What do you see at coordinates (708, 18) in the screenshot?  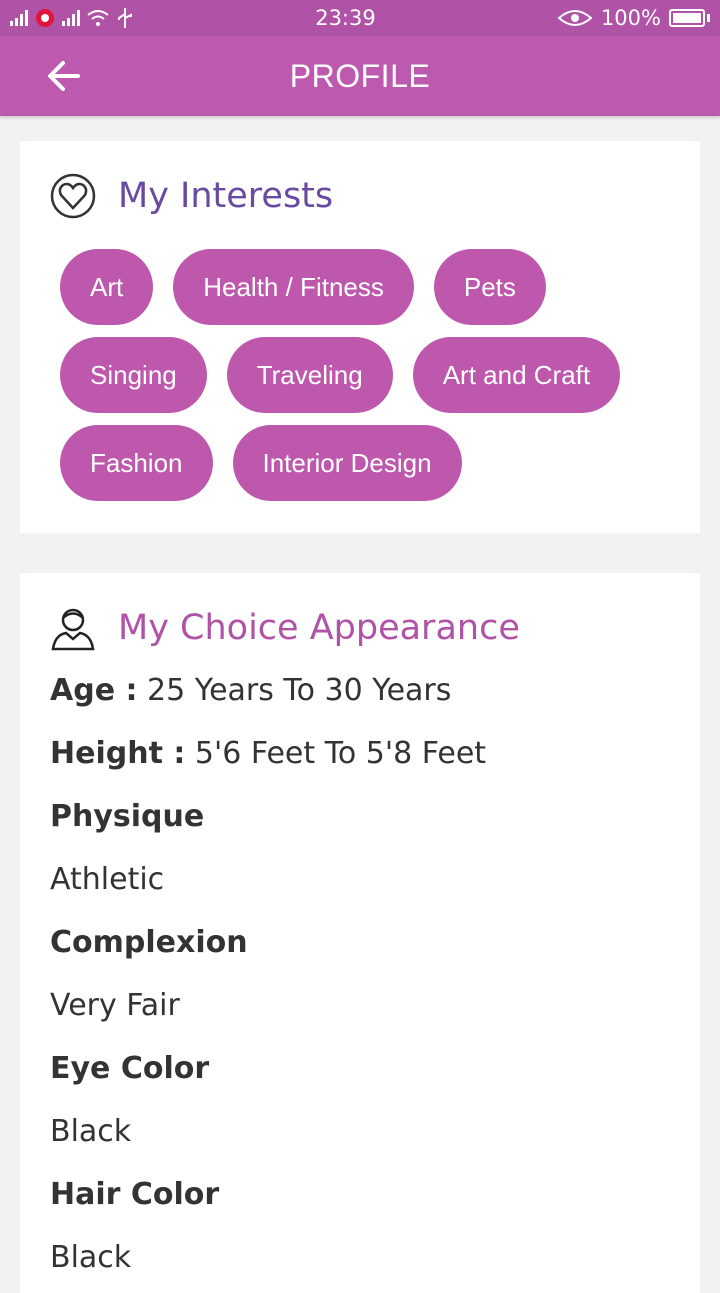 I see `battery-tip` at bounding box center [708, 18].